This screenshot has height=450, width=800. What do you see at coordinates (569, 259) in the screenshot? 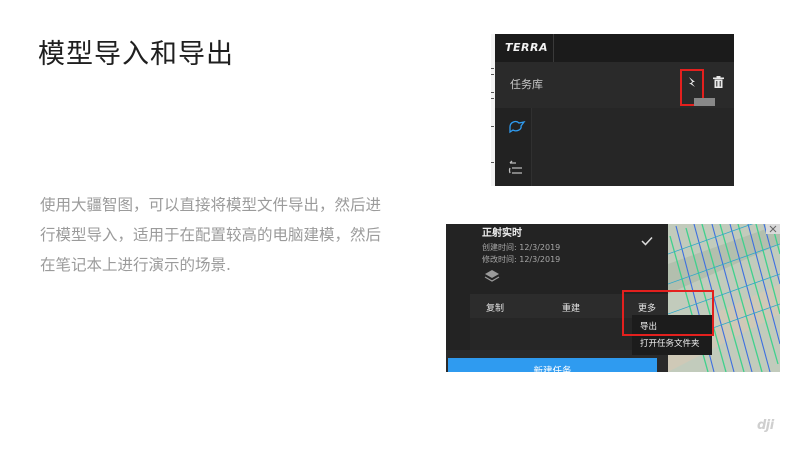
I see `task-card: 正射实时 创建时间: 12/3/2019 修改时间: 12/3/2019` at bounding box center [569, 259].